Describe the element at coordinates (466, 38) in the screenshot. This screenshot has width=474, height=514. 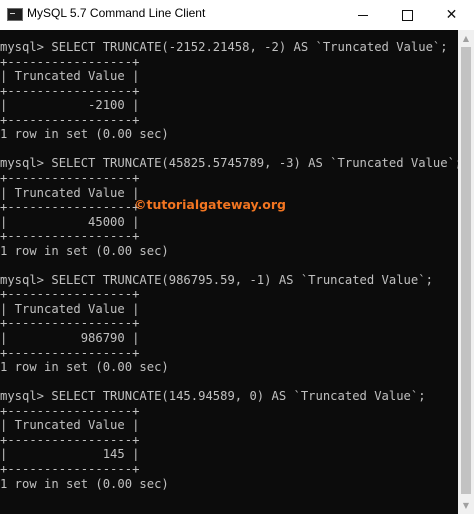
I see `scroll-up-icon: ▲` at that location.